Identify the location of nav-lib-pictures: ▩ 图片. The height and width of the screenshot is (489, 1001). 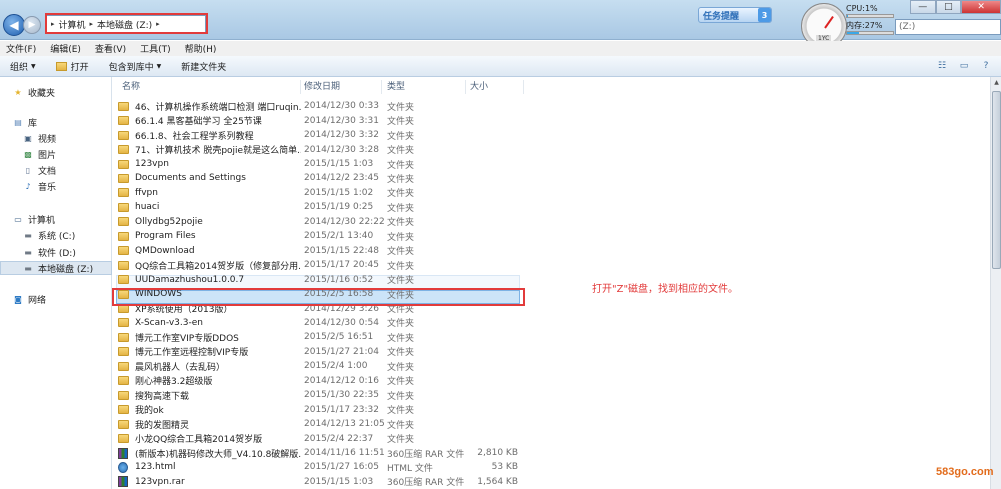
(39, 154).